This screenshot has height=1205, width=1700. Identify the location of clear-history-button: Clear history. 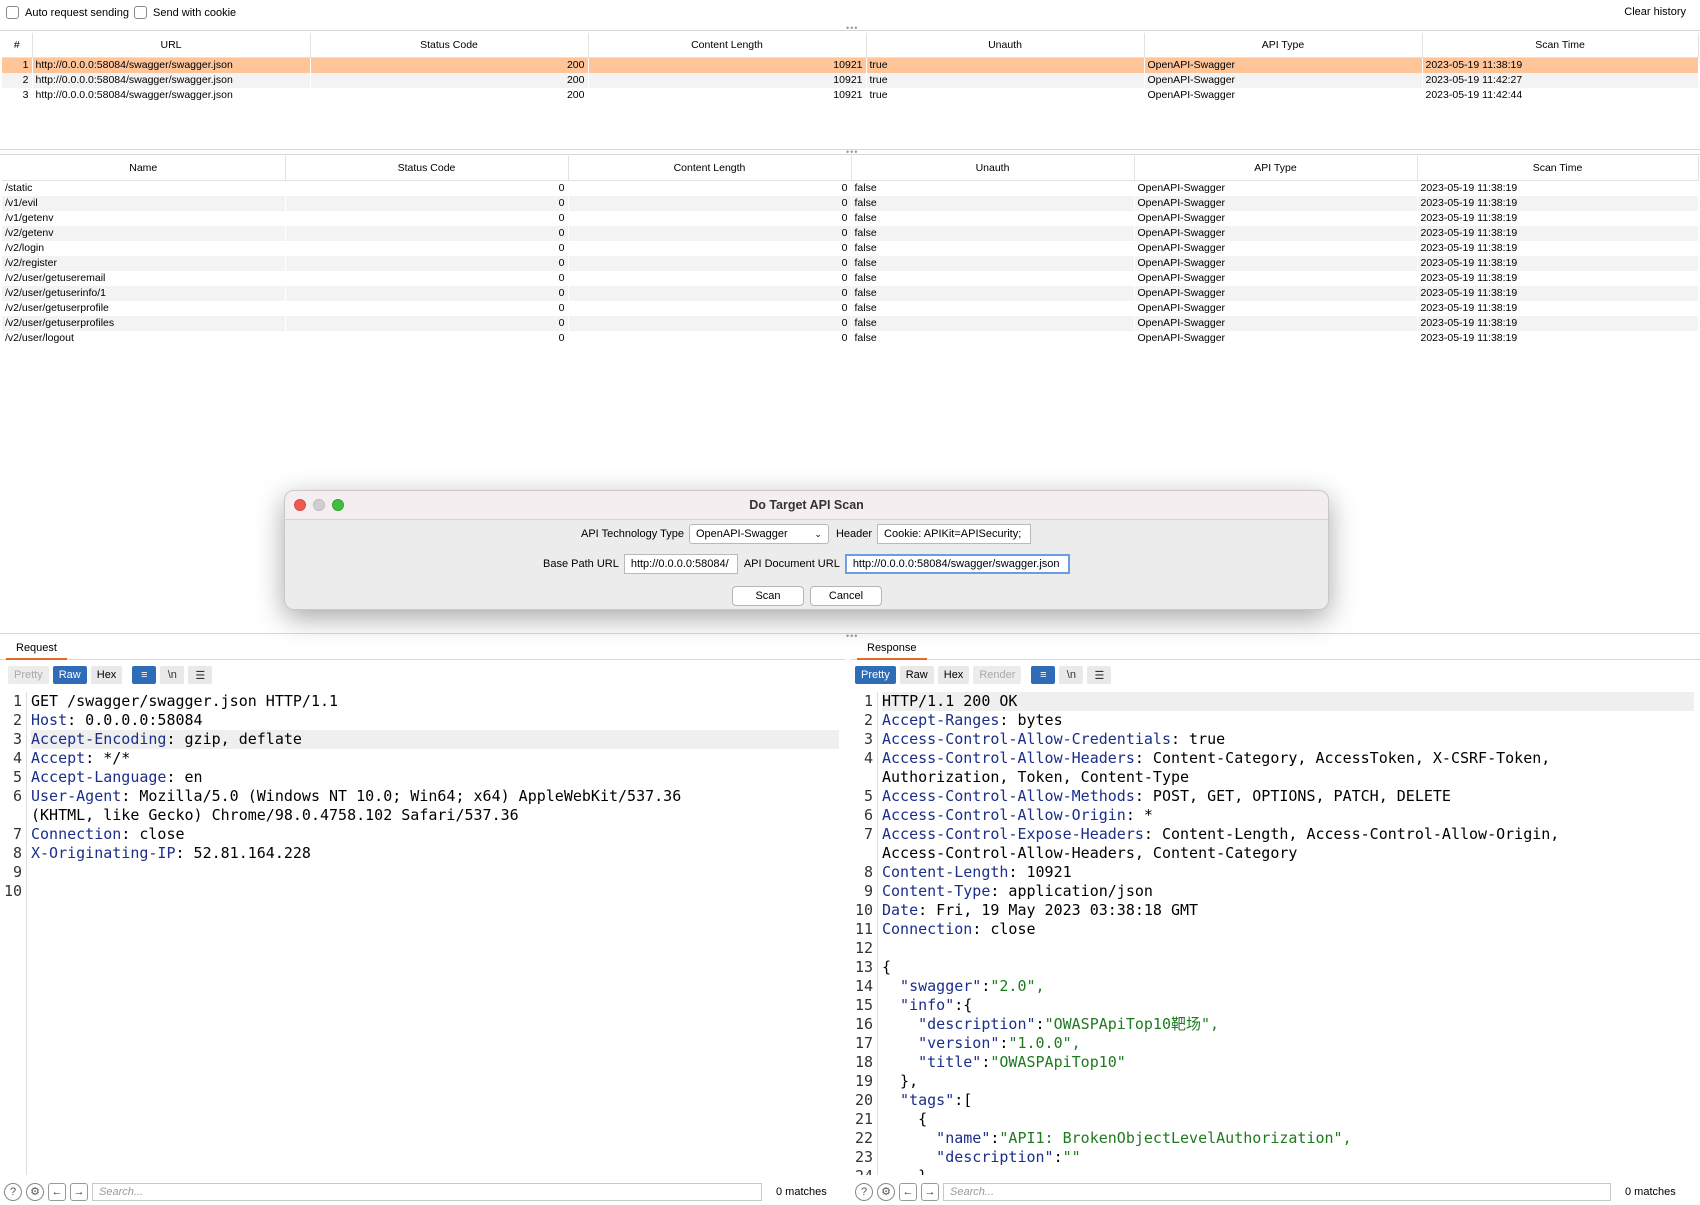
(1655, 12).